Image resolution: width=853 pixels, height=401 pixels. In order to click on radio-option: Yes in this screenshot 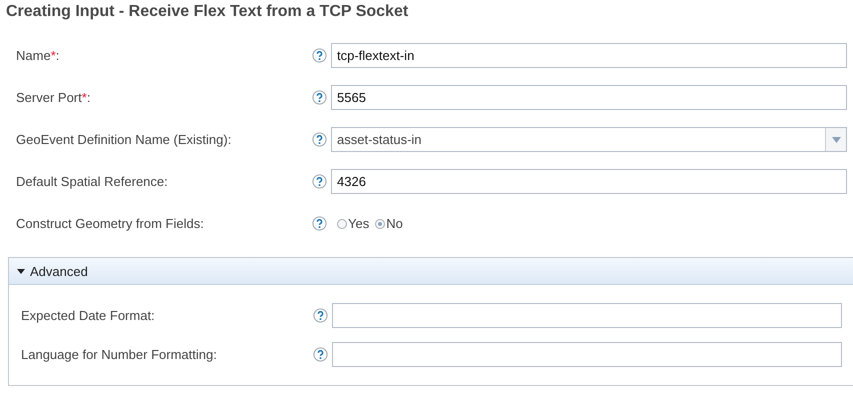, I will do `click(353, 223)`.